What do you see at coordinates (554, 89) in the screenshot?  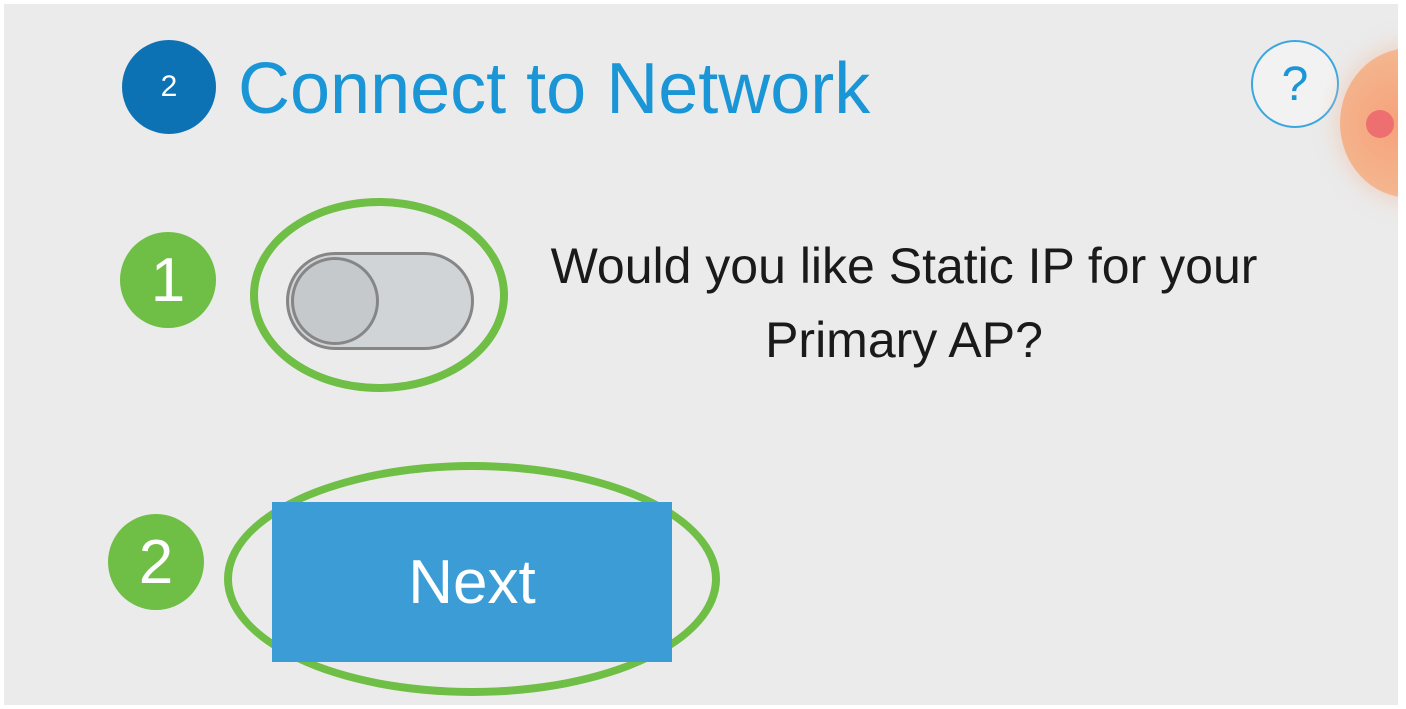 I see `page-title: Connect to Network` at bounding box center [554, 89].